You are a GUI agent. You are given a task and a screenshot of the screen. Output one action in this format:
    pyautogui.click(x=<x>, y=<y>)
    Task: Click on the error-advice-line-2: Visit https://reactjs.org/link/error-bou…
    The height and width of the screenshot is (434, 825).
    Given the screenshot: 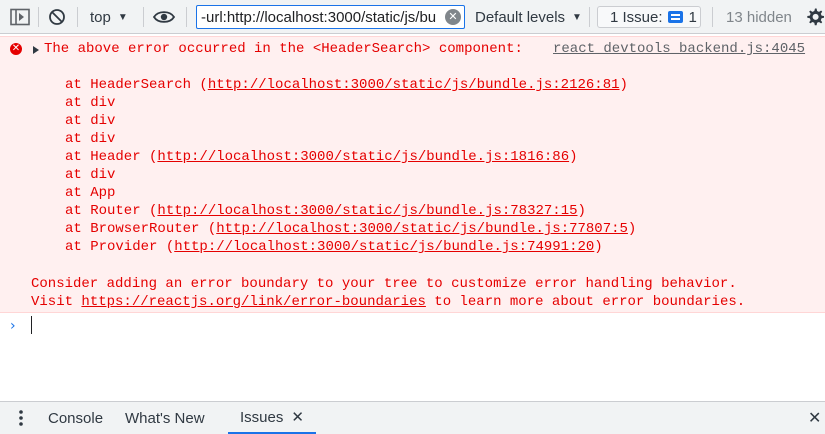 What is the action you would take?
    pyautogui.click(x=388, y=302)
    